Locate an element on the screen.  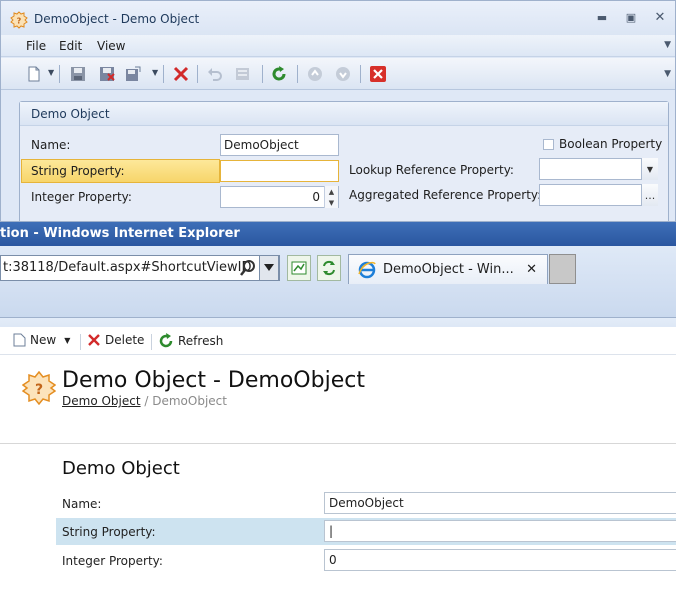
dropdown-icon is located at coordinates (269, 268).